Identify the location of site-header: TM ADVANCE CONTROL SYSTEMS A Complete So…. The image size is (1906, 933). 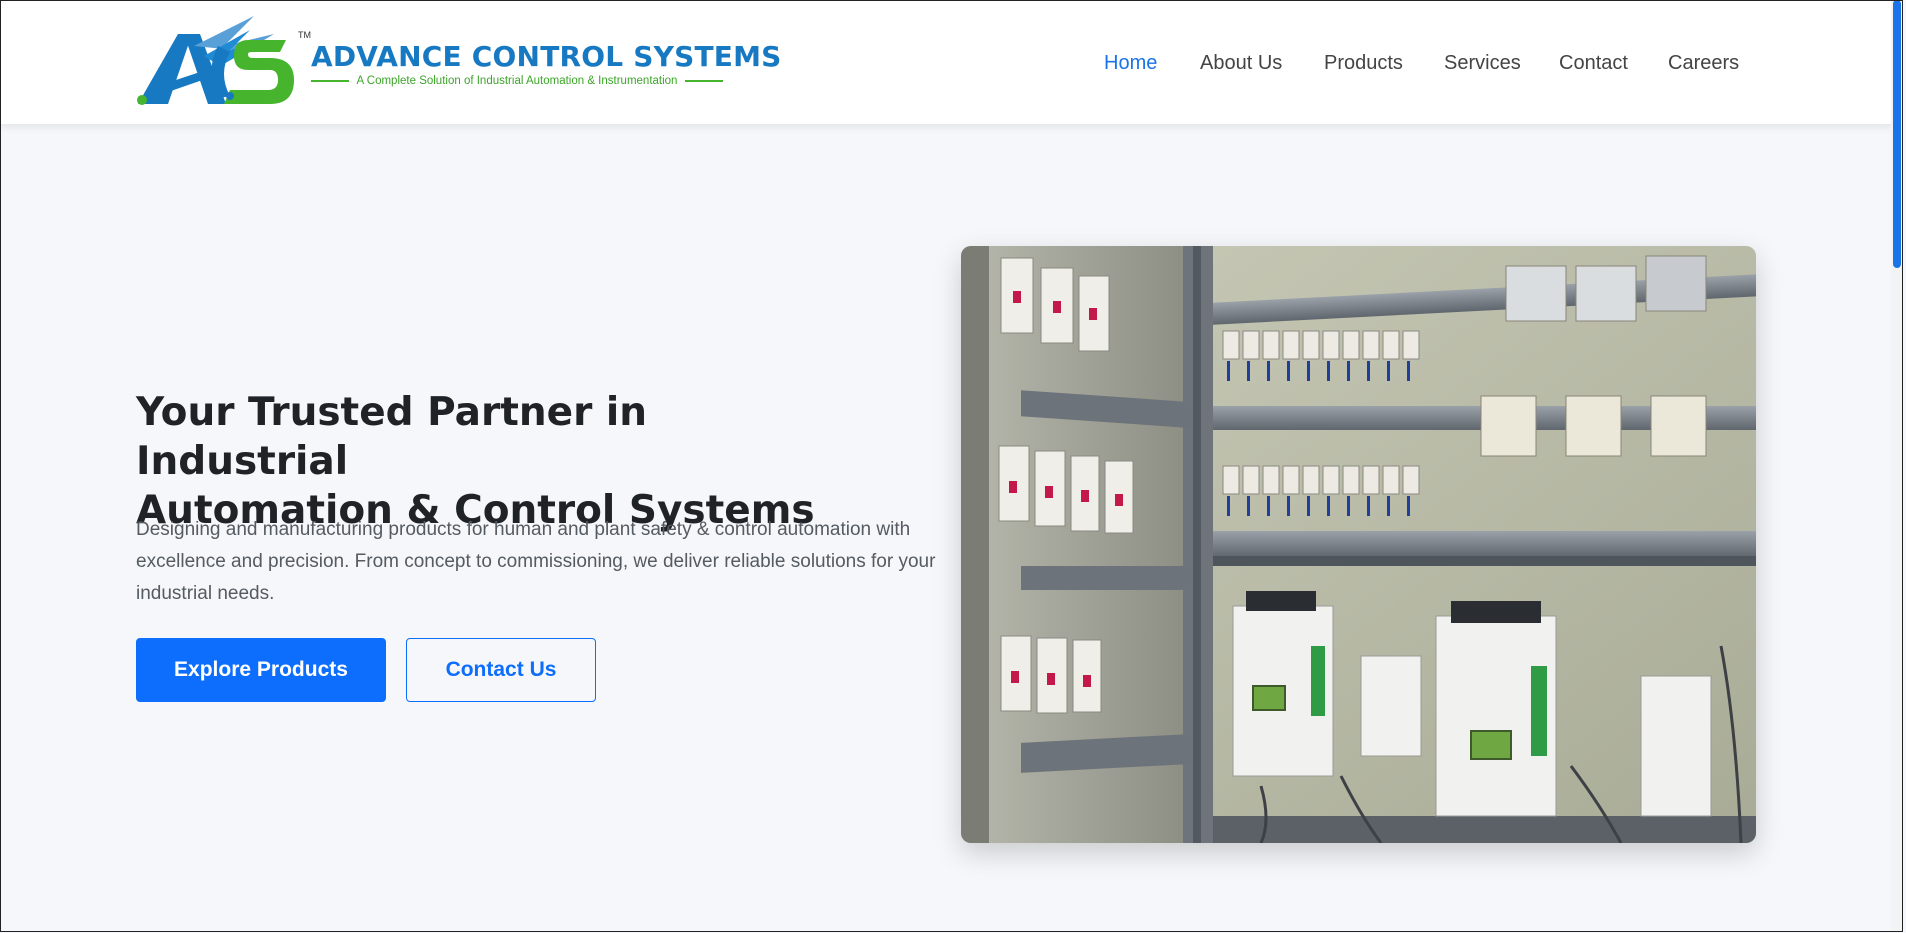
(947, 62).